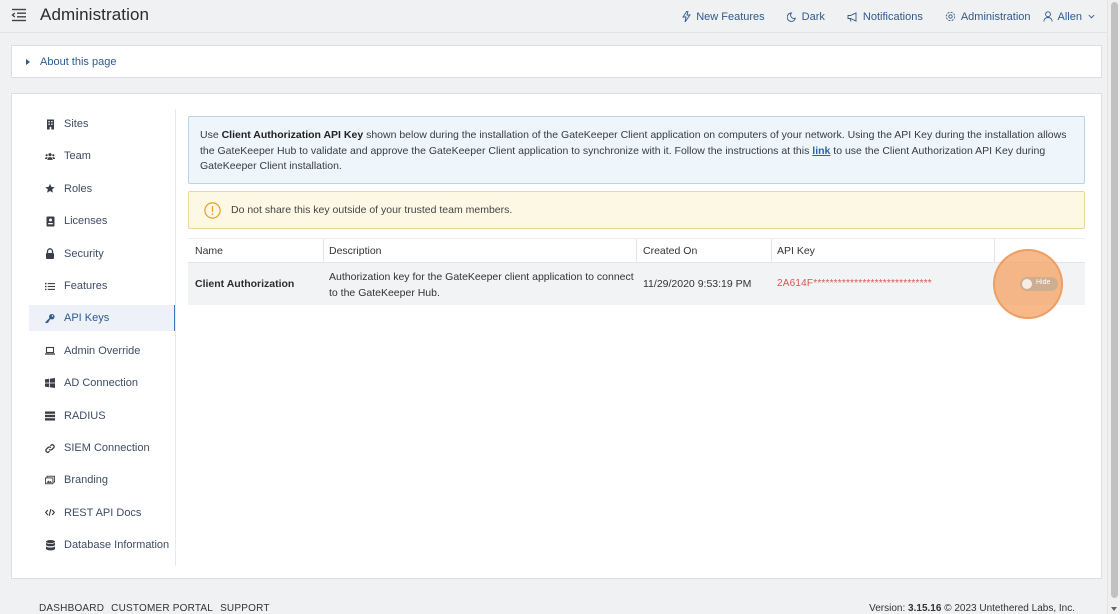 This screenshot has width=1120, height=614. I want to click on code-icon, so click(50, 513).